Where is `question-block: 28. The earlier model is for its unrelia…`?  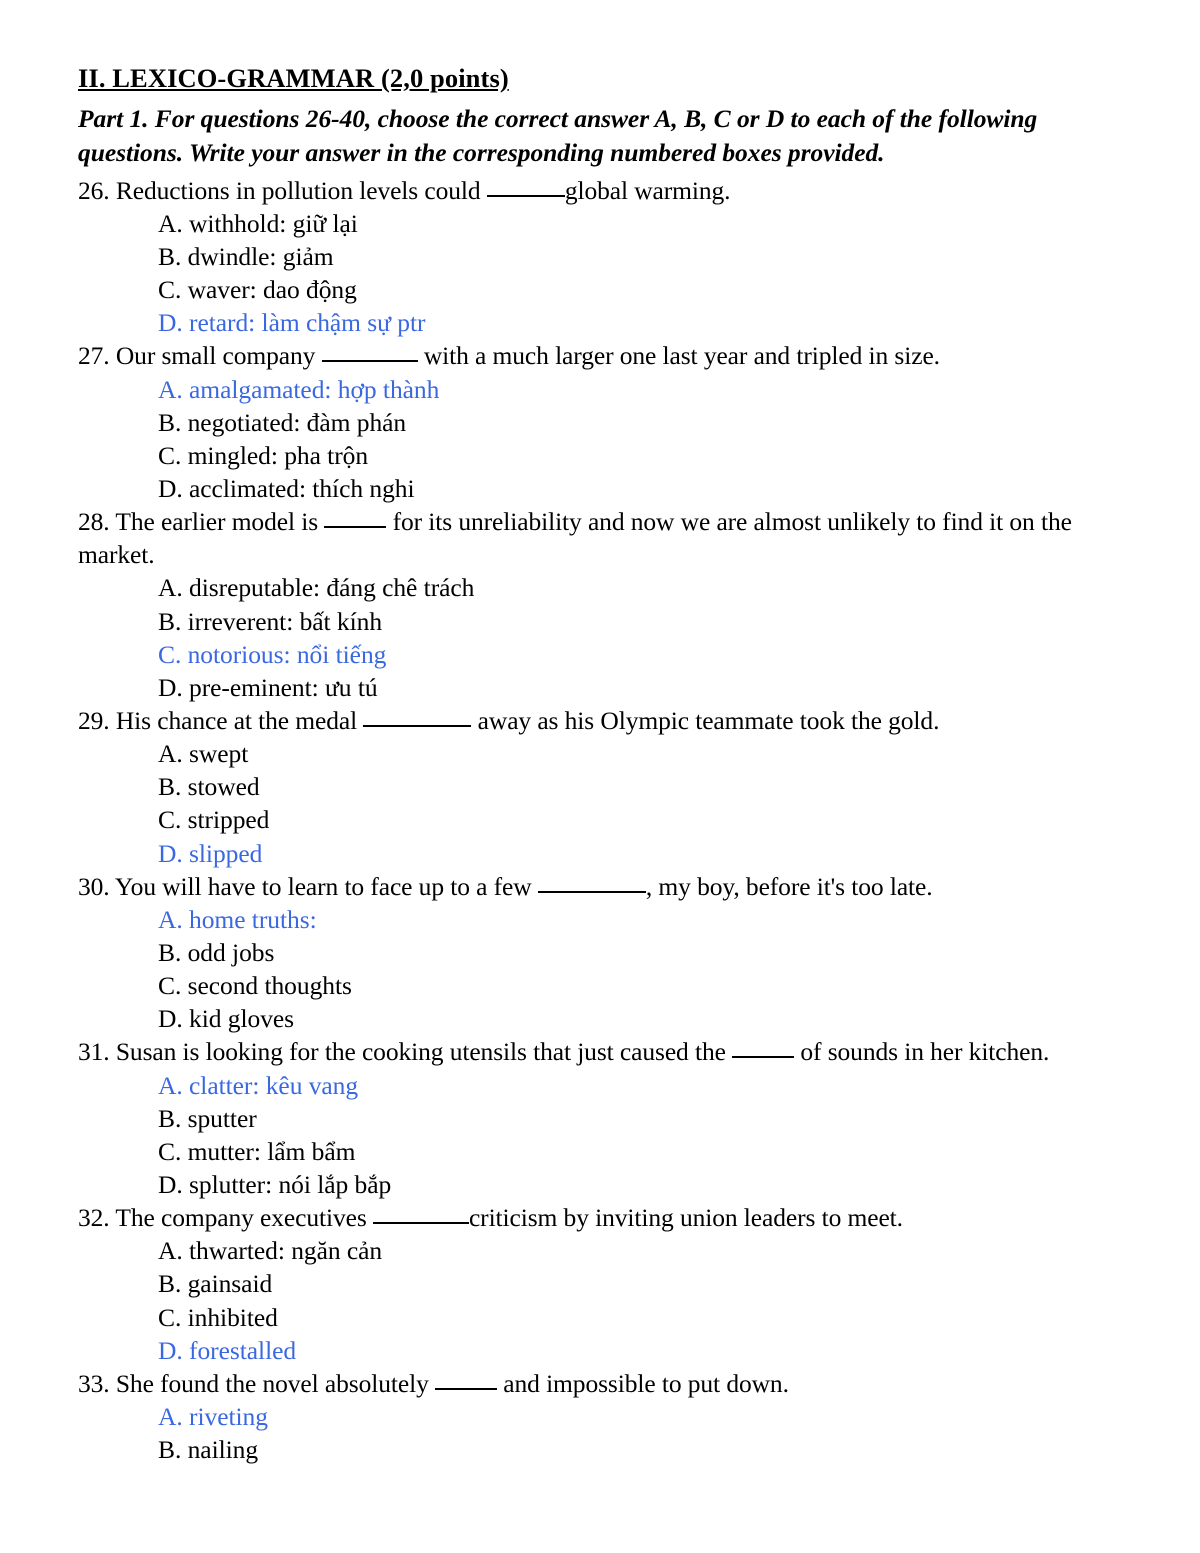
question-block: 28. The earlier model is for its unrelia… is located at coordinates (591, 604).